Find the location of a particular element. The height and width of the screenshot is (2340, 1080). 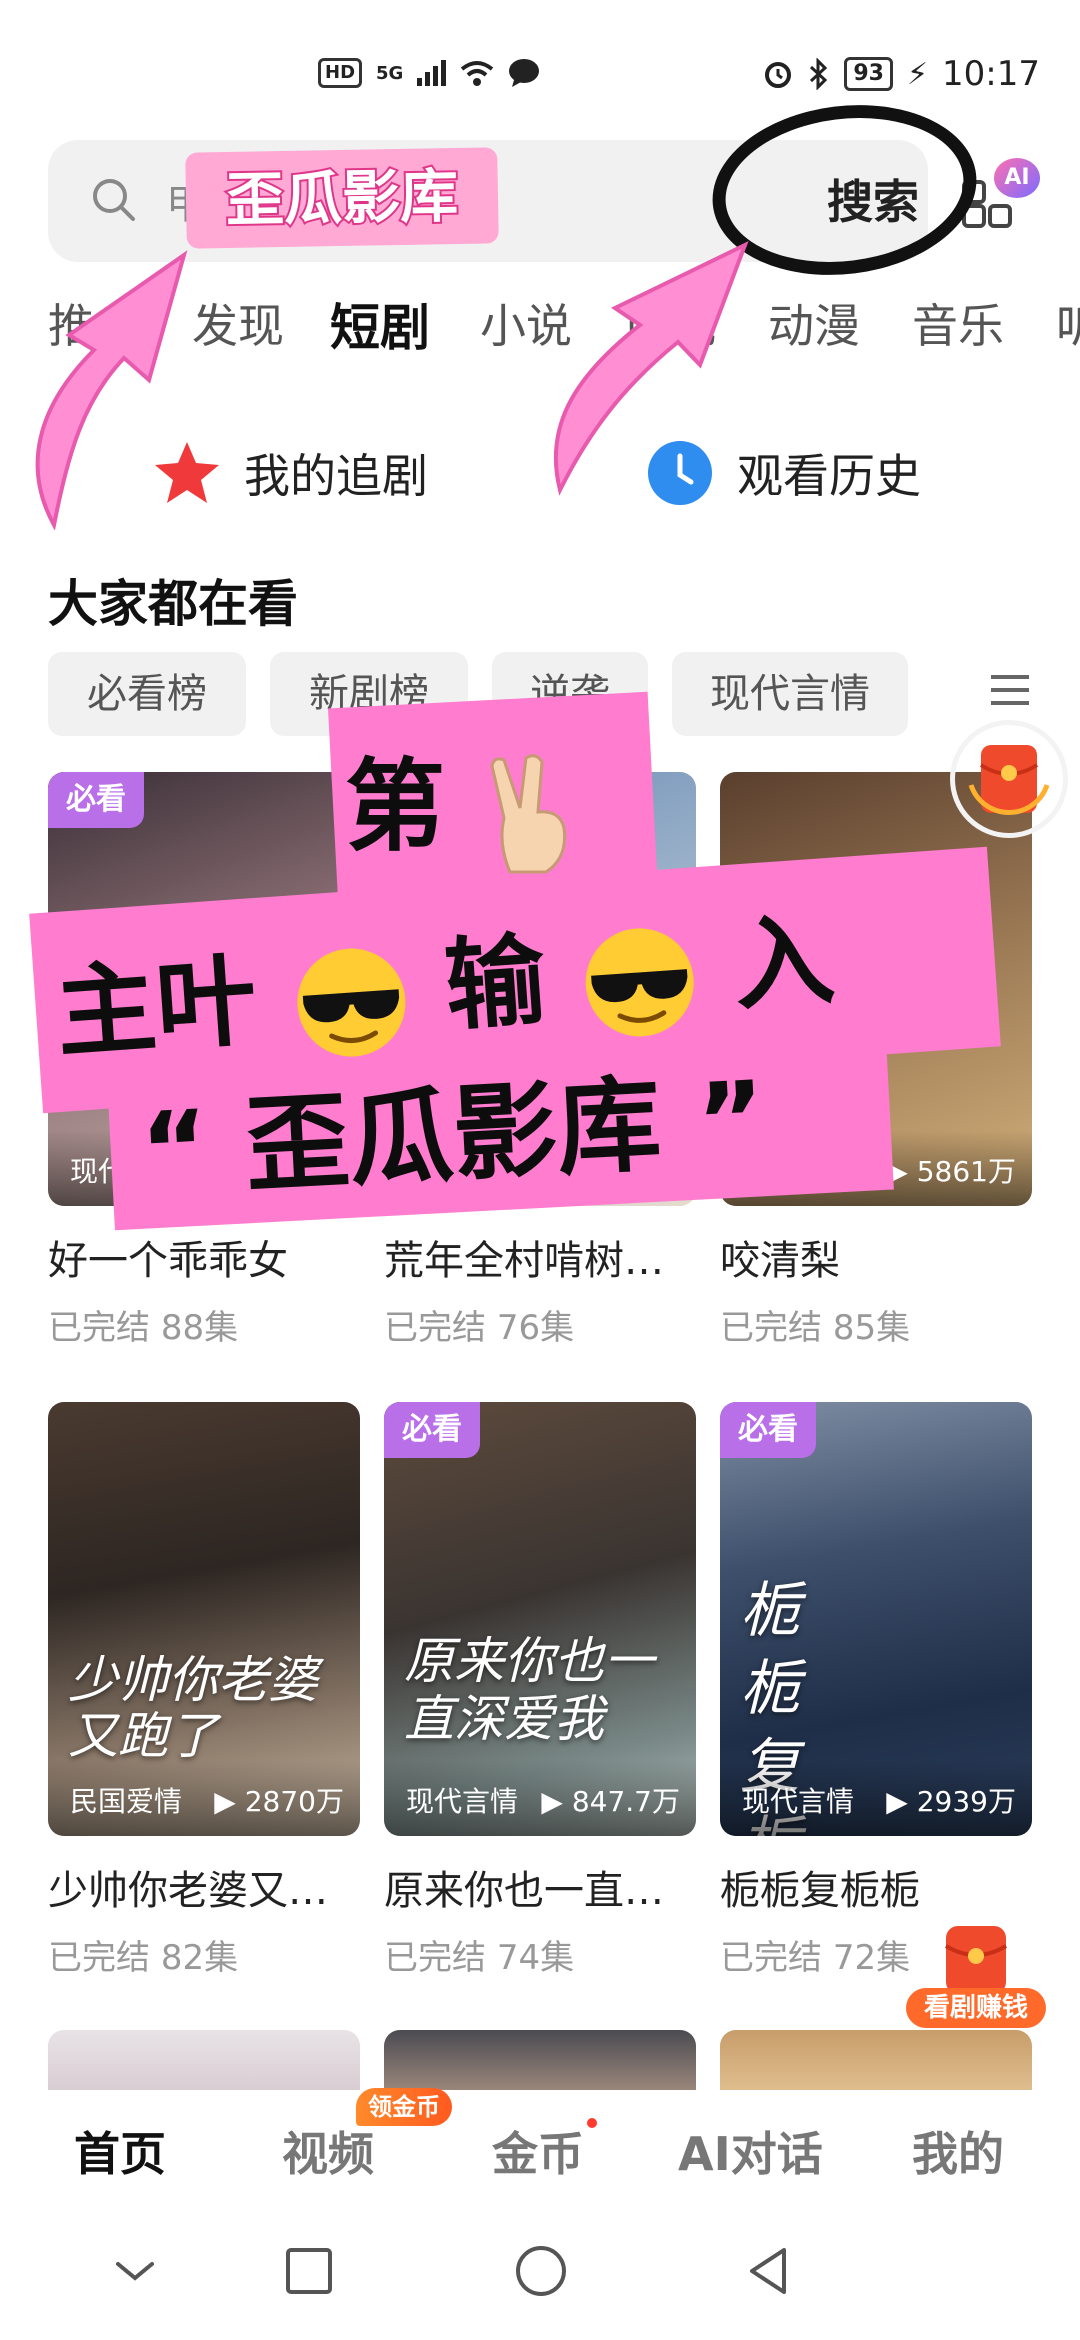

chip-must-watch: 必看榜 is located at coordinates (147, 694).